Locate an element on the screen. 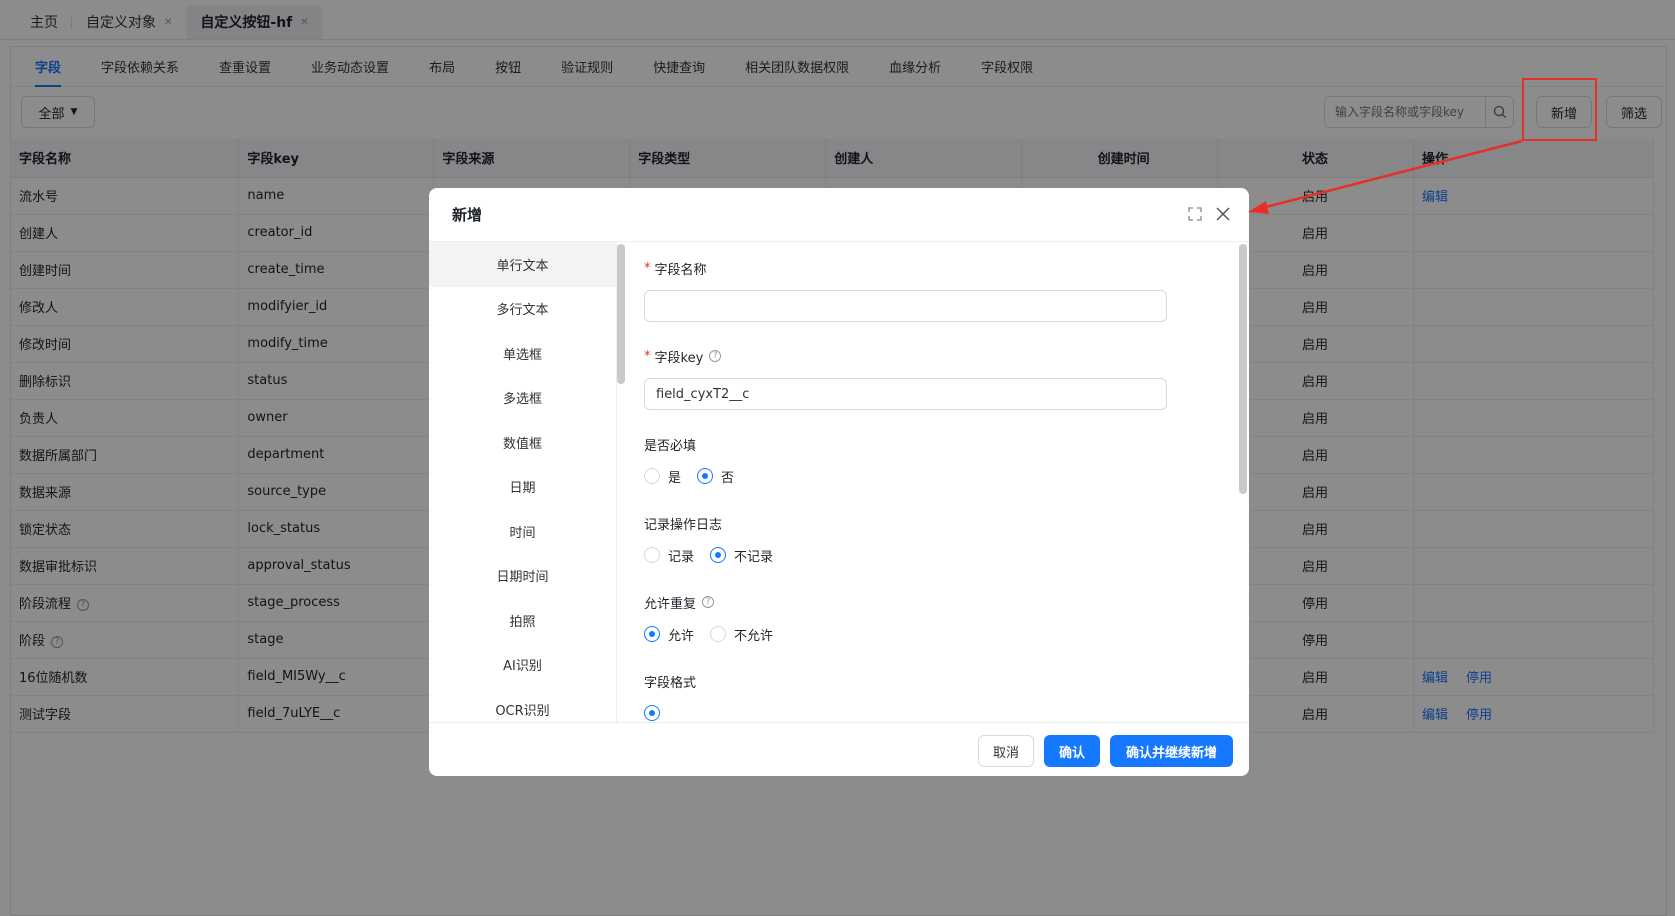  cancel-button: 取消 is located at coordinates (1006, 751).